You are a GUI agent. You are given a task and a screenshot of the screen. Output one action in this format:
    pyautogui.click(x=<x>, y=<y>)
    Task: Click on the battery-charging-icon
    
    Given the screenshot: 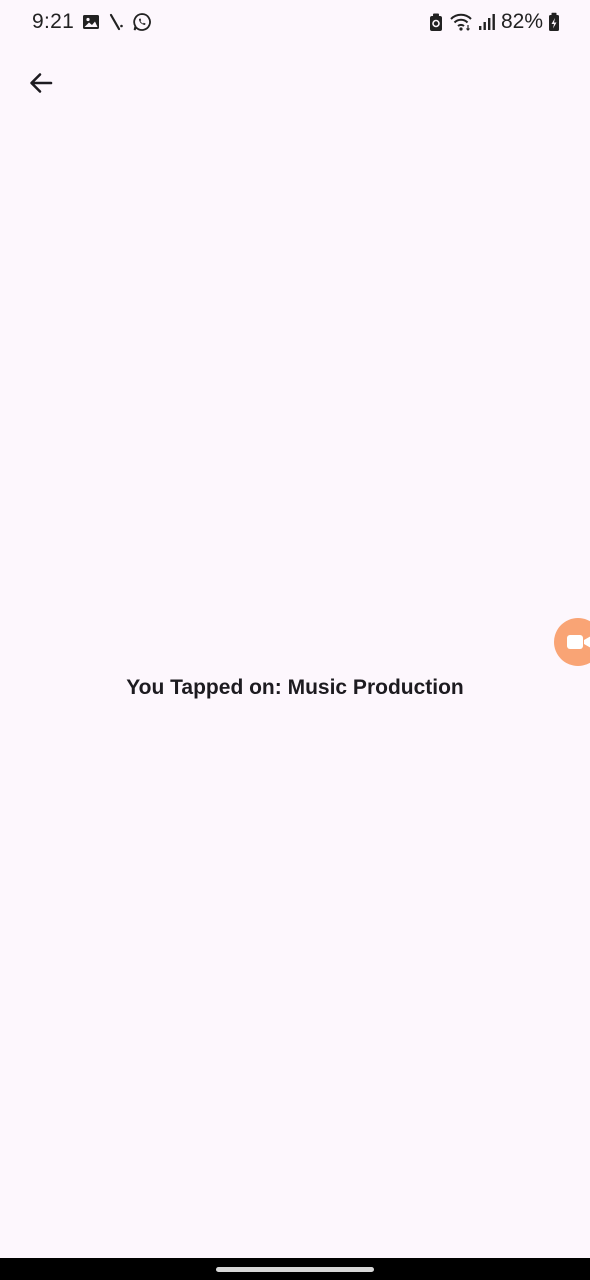 What is the action you would take?
    pyautogui.click(x=554, y=22)
    